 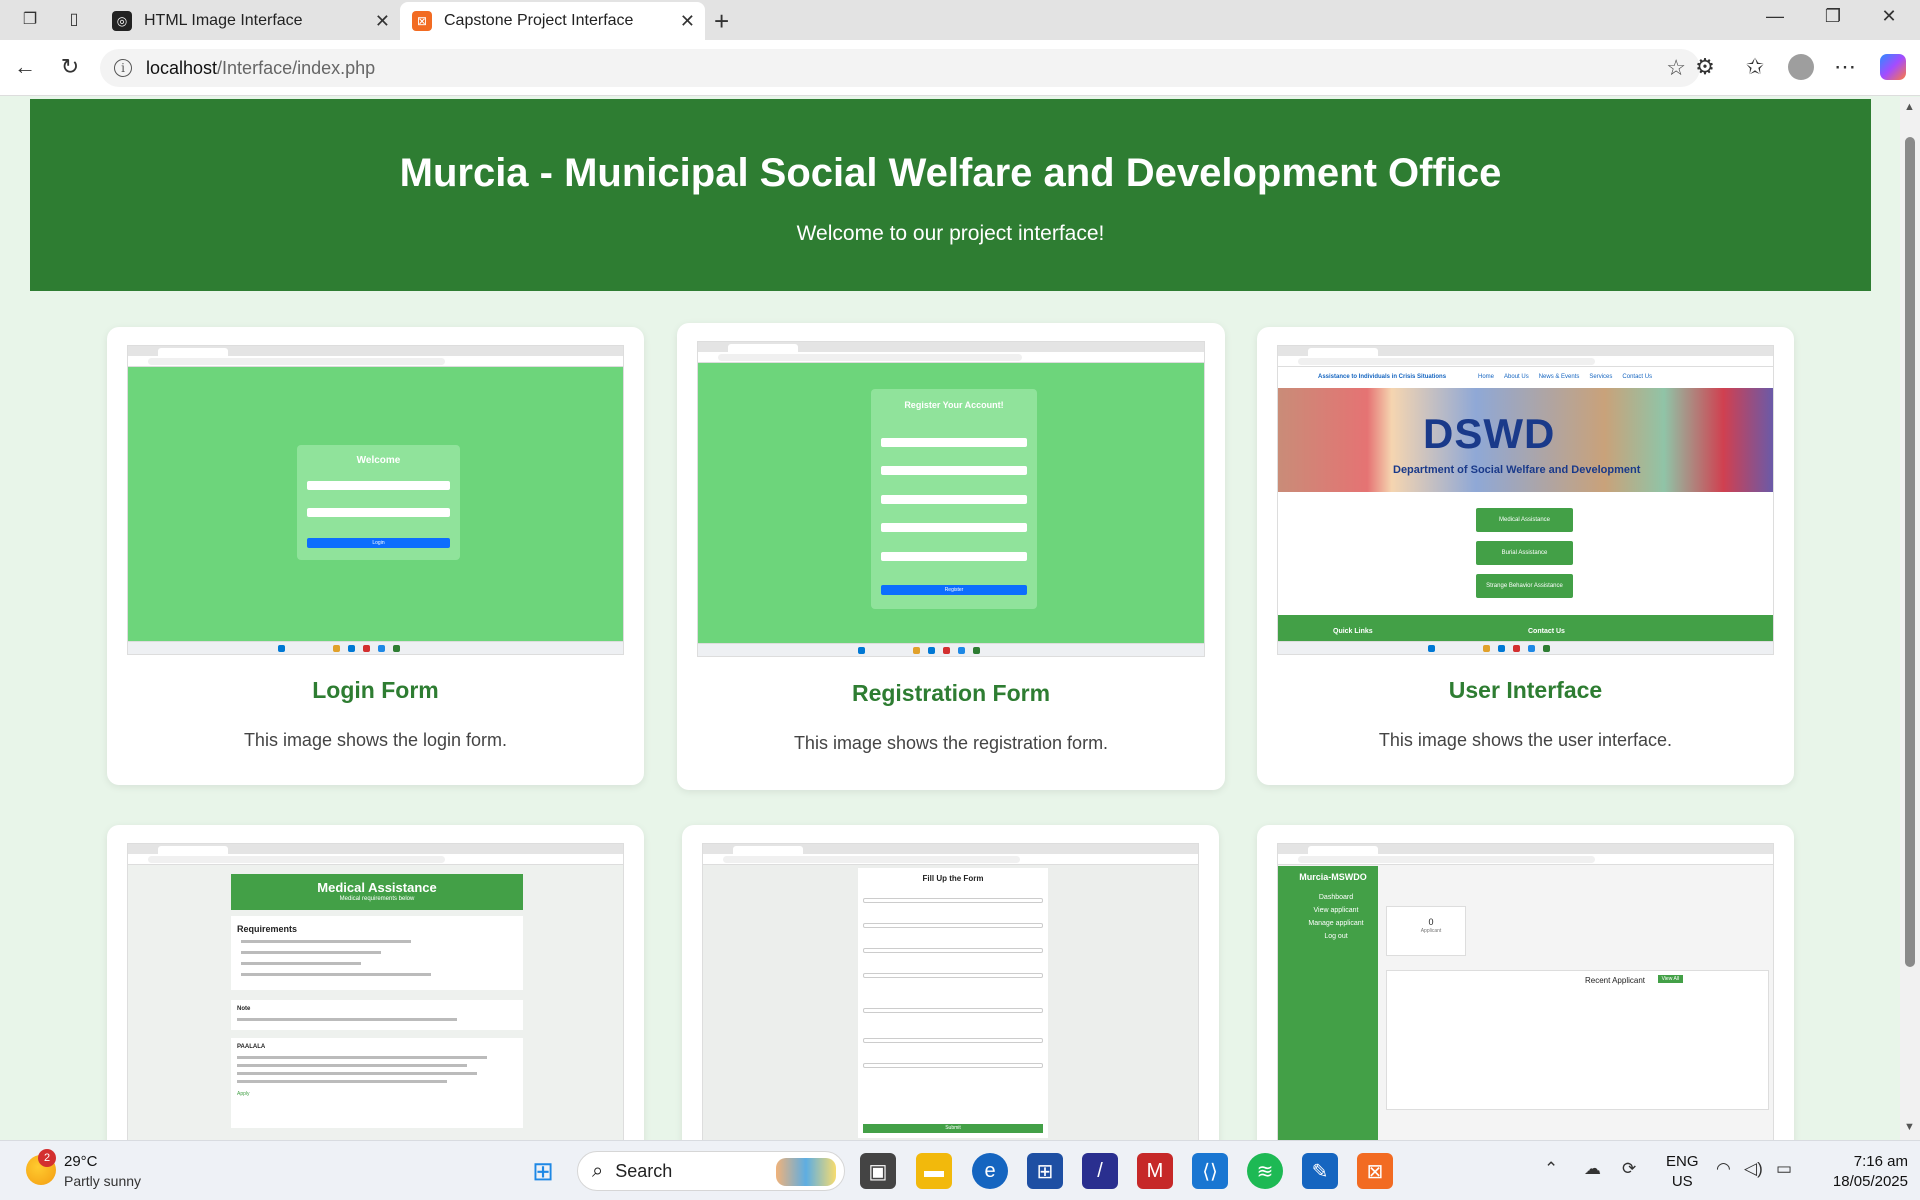 What do you see at coordinates (422, 21) in the screenshot?
I see `xampp-favicon-icon: ⊠` at bounding box center [422, 21].